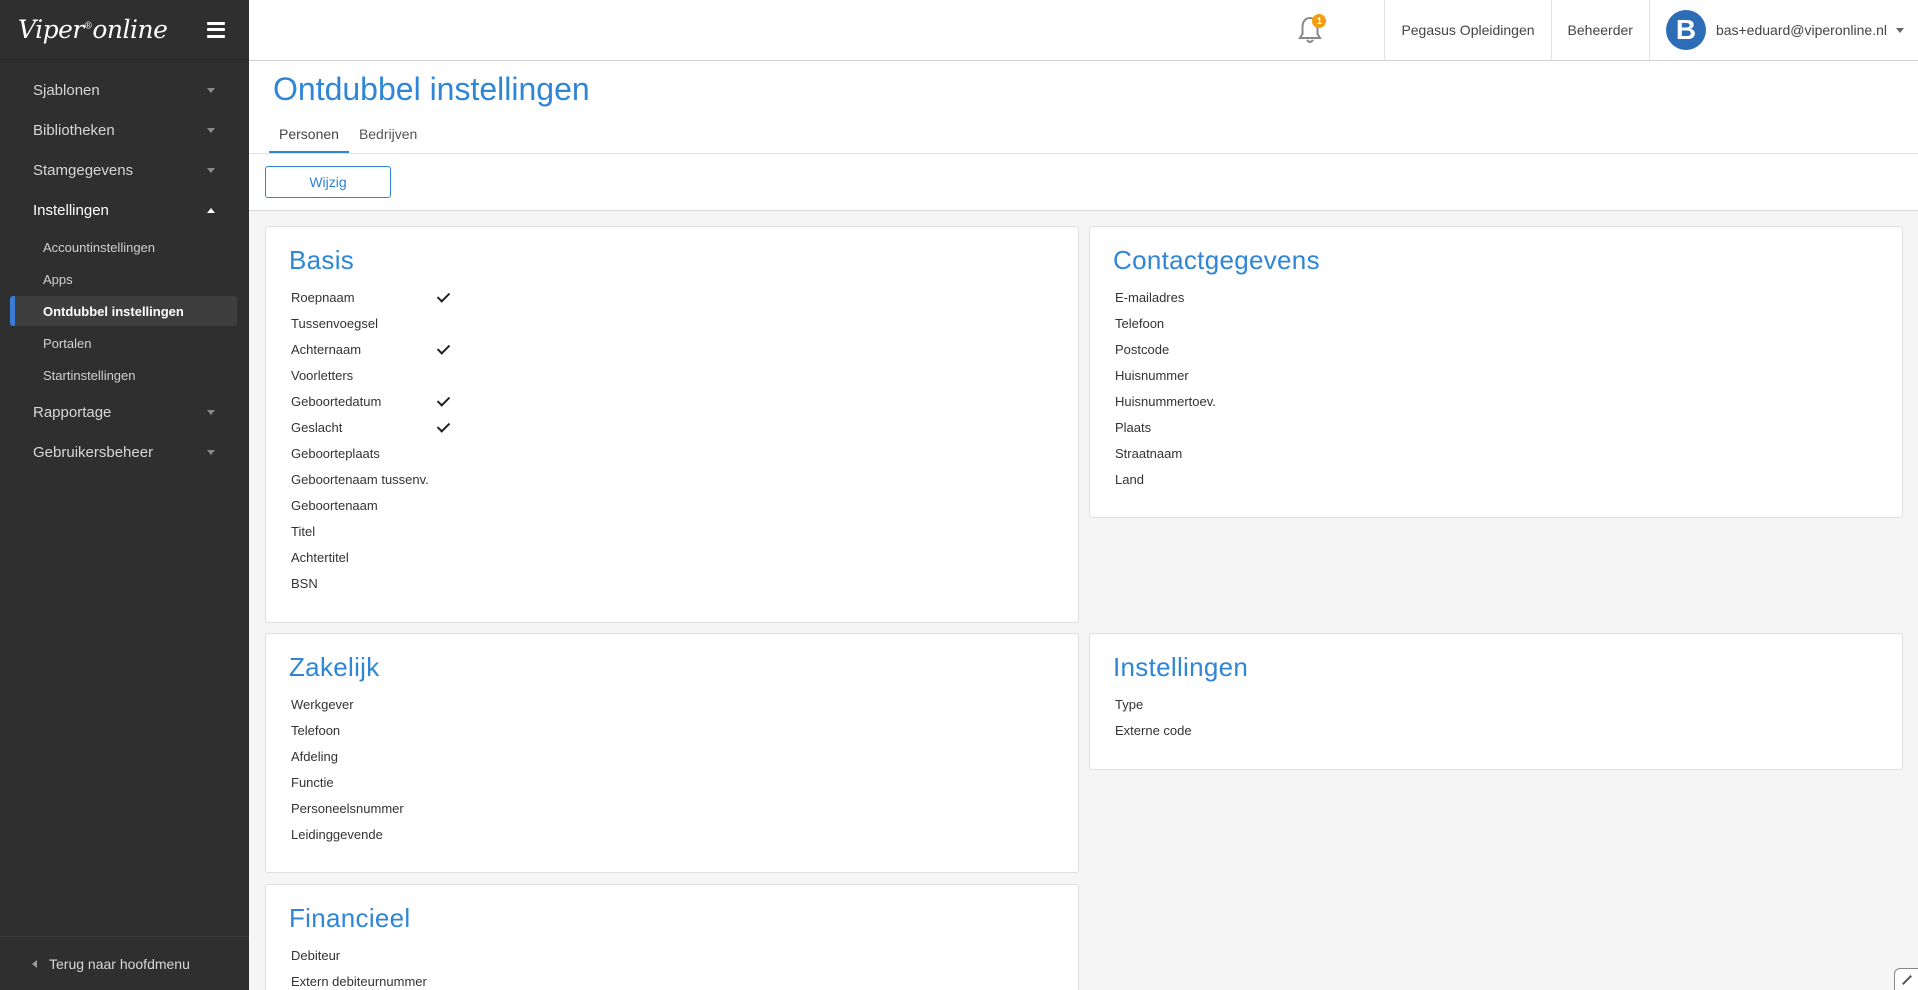 Image resolution: width=1918 pixels, height=990 pixels. Describe the element at coordinates (1496, 453) in the screenshot. I see `field-row: Straatnaam` at that location.